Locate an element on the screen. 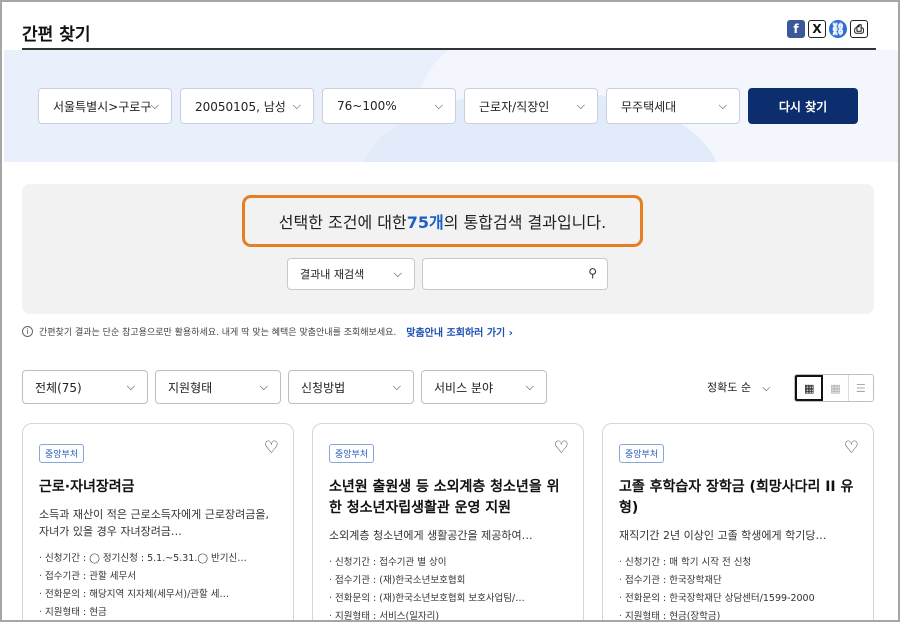 The height and width of the screenshot is (622, 900). result-prefix: 선택한 조건에 대한 is located at coordinates (342, 222).